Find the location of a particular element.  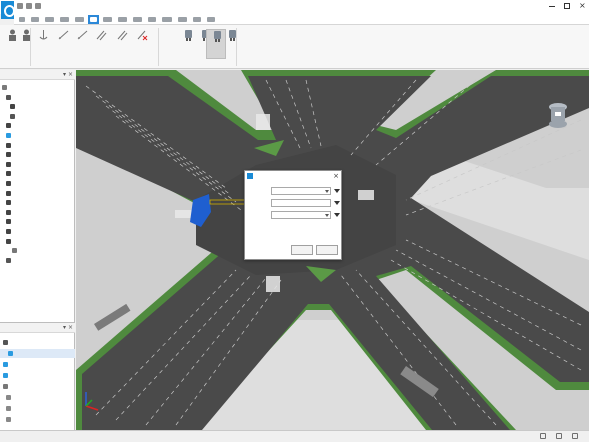

field-3-select is located at coordinates (301, 215).